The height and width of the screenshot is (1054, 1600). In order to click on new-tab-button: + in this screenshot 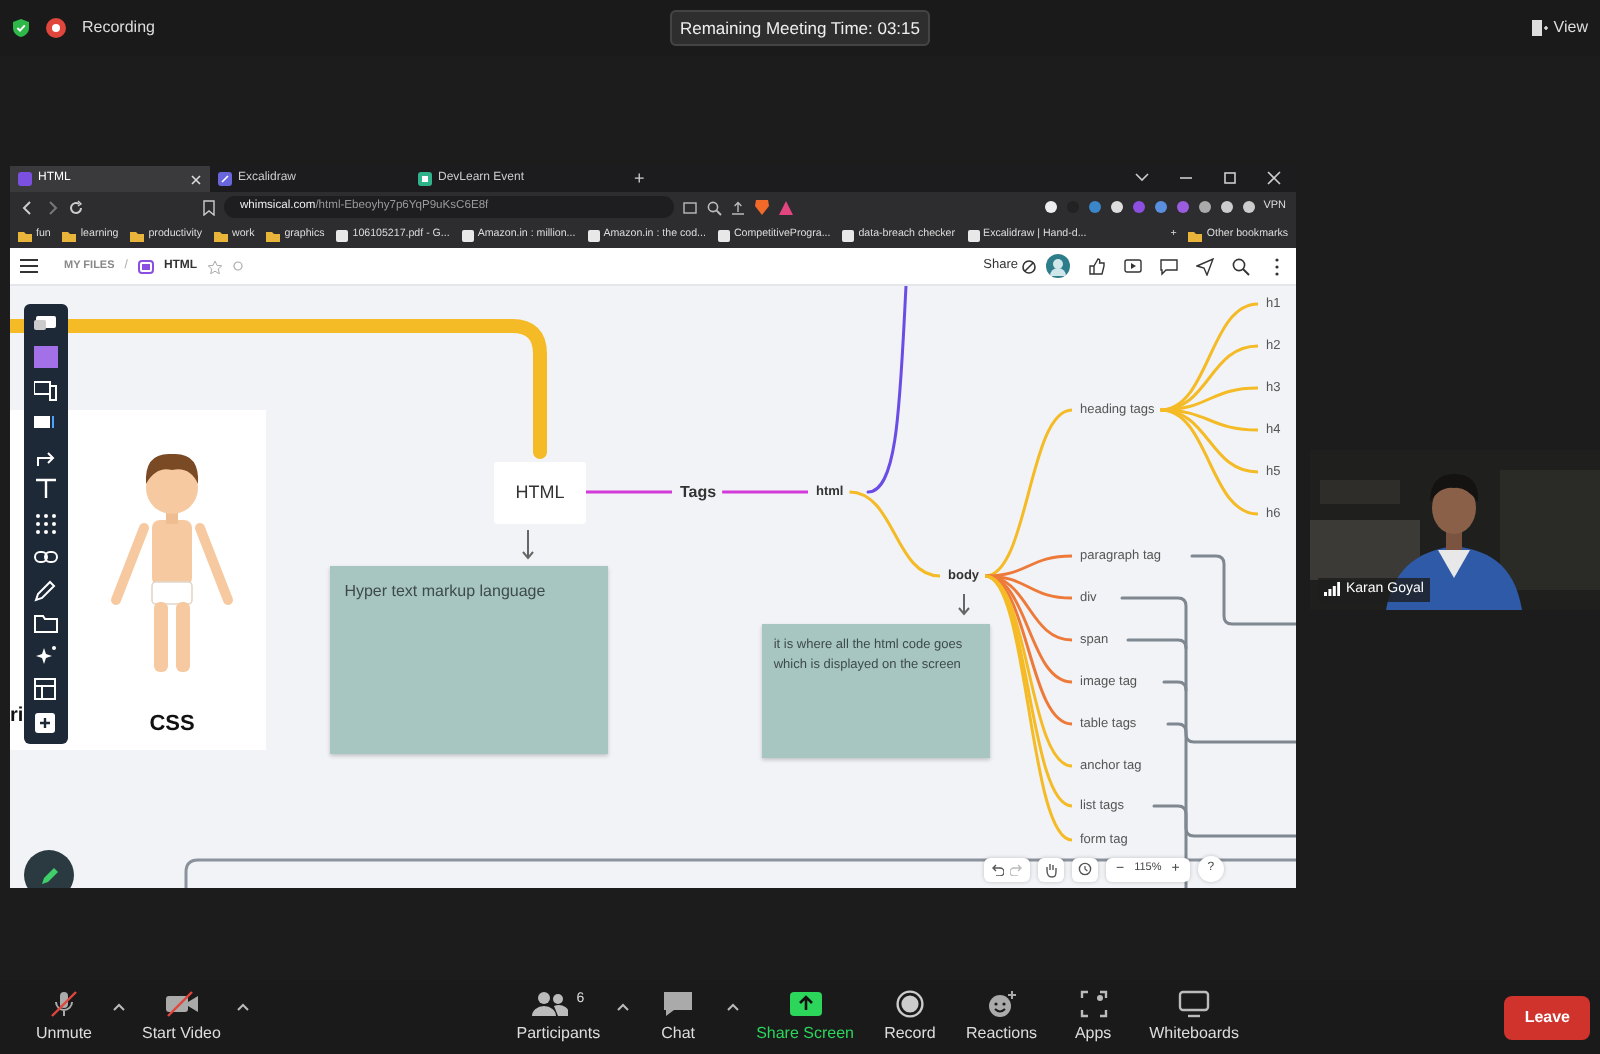, I will do `click(639, 179)`.